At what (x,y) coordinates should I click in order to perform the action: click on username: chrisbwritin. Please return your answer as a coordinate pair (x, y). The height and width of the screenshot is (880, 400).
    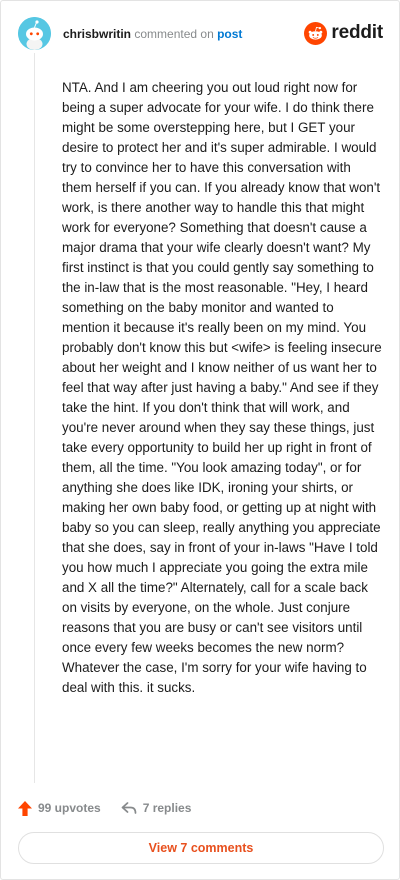
    Looking at the image, I should click on (97, 34).